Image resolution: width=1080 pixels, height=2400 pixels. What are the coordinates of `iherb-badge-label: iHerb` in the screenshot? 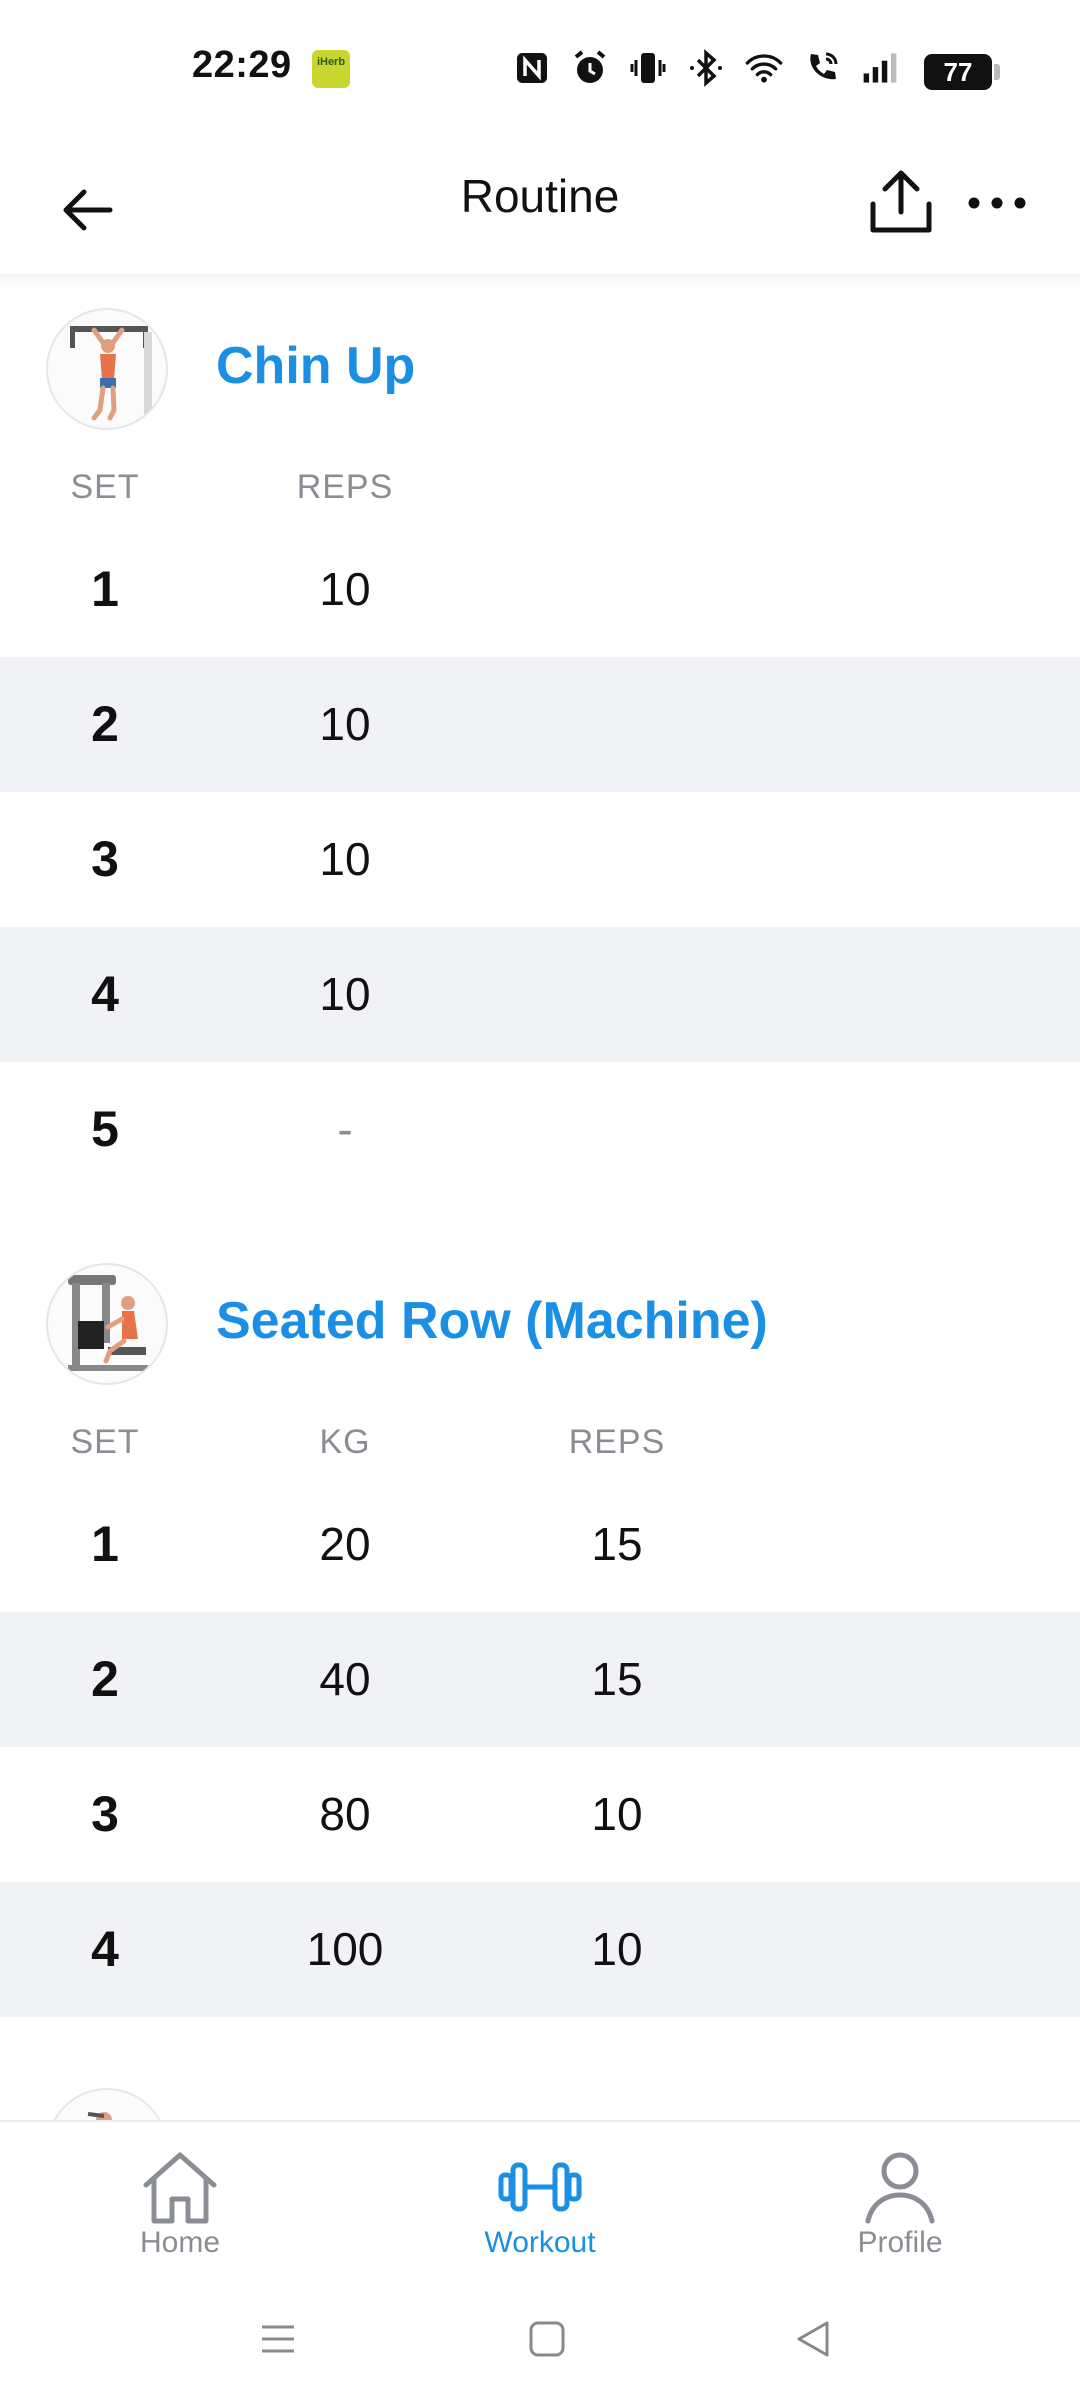 It's located at (331, 62).